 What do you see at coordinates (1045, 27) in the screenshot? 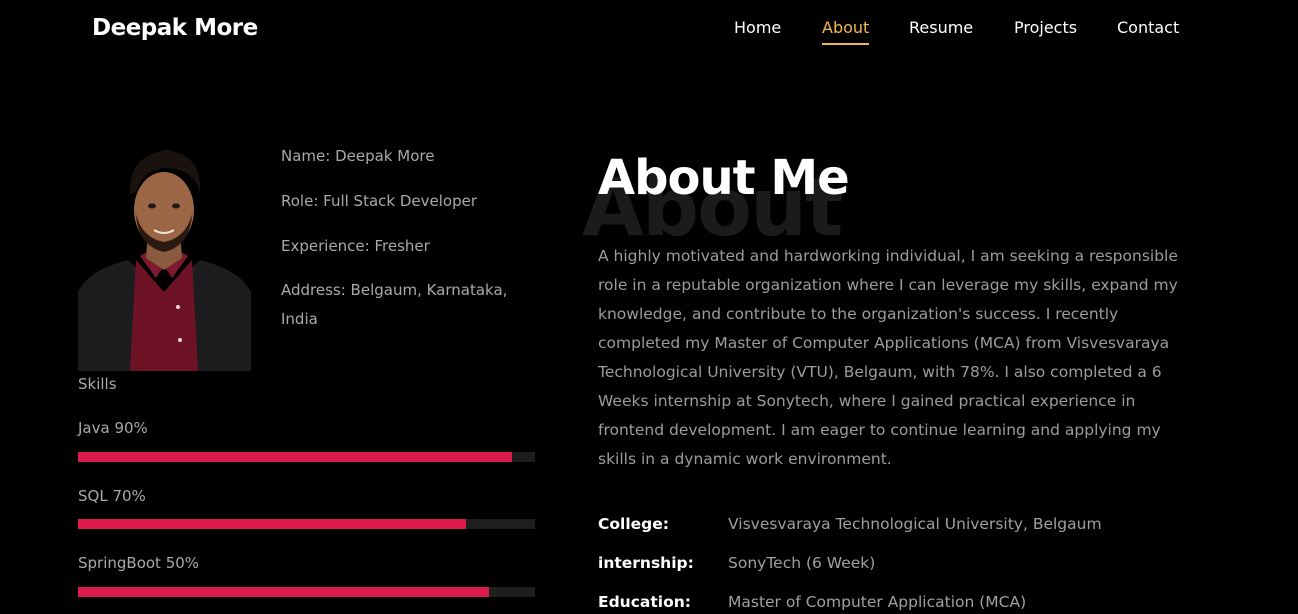
I see `nav-projects: Projects` at bounding box center [1045, 27].